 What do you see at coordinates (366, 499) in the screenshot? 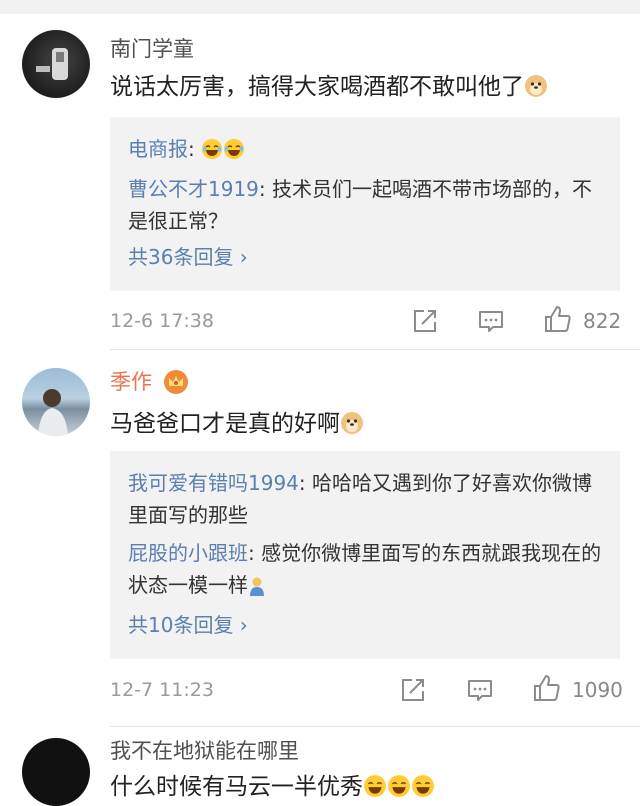
I see `reply-item: 我可爱有错吗1994: 哈哈哈又遇到你了好喜欢你微博里面写的那些` at bounding box center [366, 499].